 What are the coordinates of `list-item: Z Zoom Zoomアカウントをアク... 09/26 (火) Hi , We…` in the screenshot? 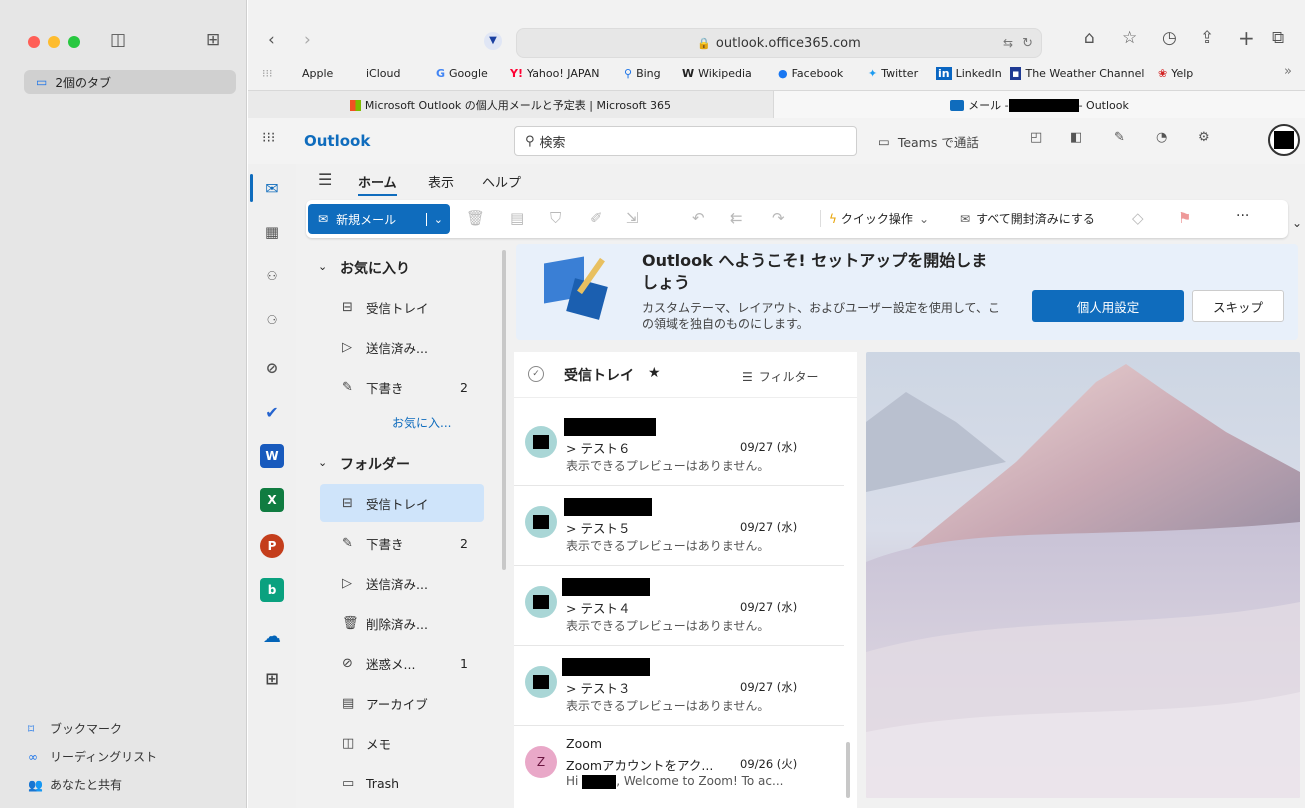 It's located at (679, 767).